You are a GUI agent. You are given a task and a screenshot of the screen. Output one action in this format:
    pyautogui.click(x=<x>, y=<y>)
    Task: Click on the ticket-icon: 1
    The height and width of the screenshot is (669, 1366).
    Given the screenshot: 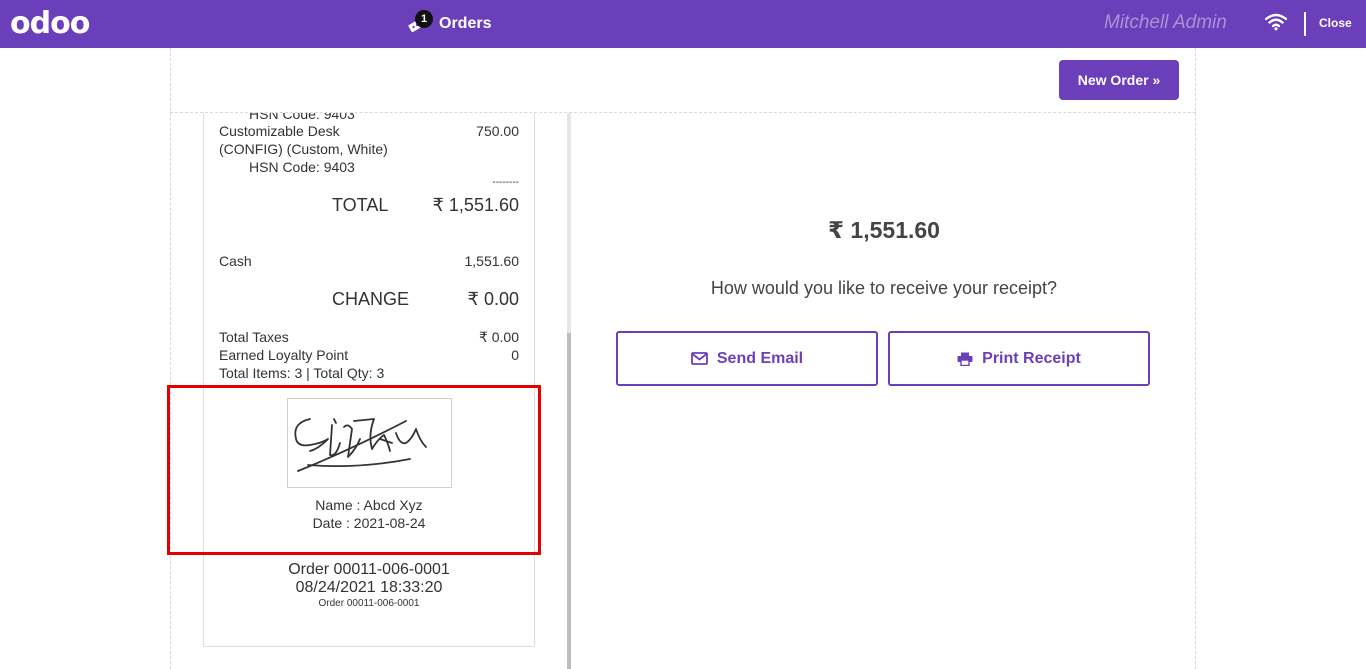 What is the action you would take?
    pyautogui.click(x=419, y=23)
    